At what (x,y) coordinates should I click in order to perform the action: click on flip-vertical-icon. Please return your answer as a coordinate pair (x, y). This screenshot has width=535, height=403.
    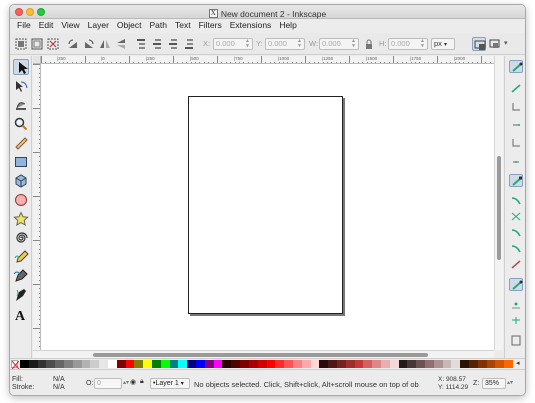
    Looking at the image, I should click on (121, 44).